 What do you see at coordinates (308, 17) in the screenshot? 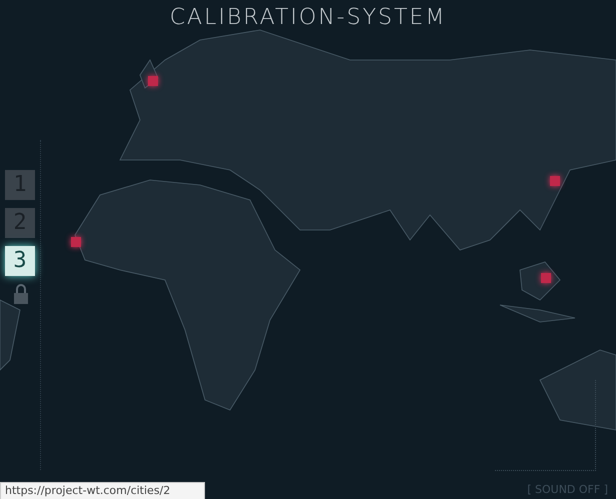
I see `page-title: CALIBRATION-SYSTEM` at bounding box center [308, 17].